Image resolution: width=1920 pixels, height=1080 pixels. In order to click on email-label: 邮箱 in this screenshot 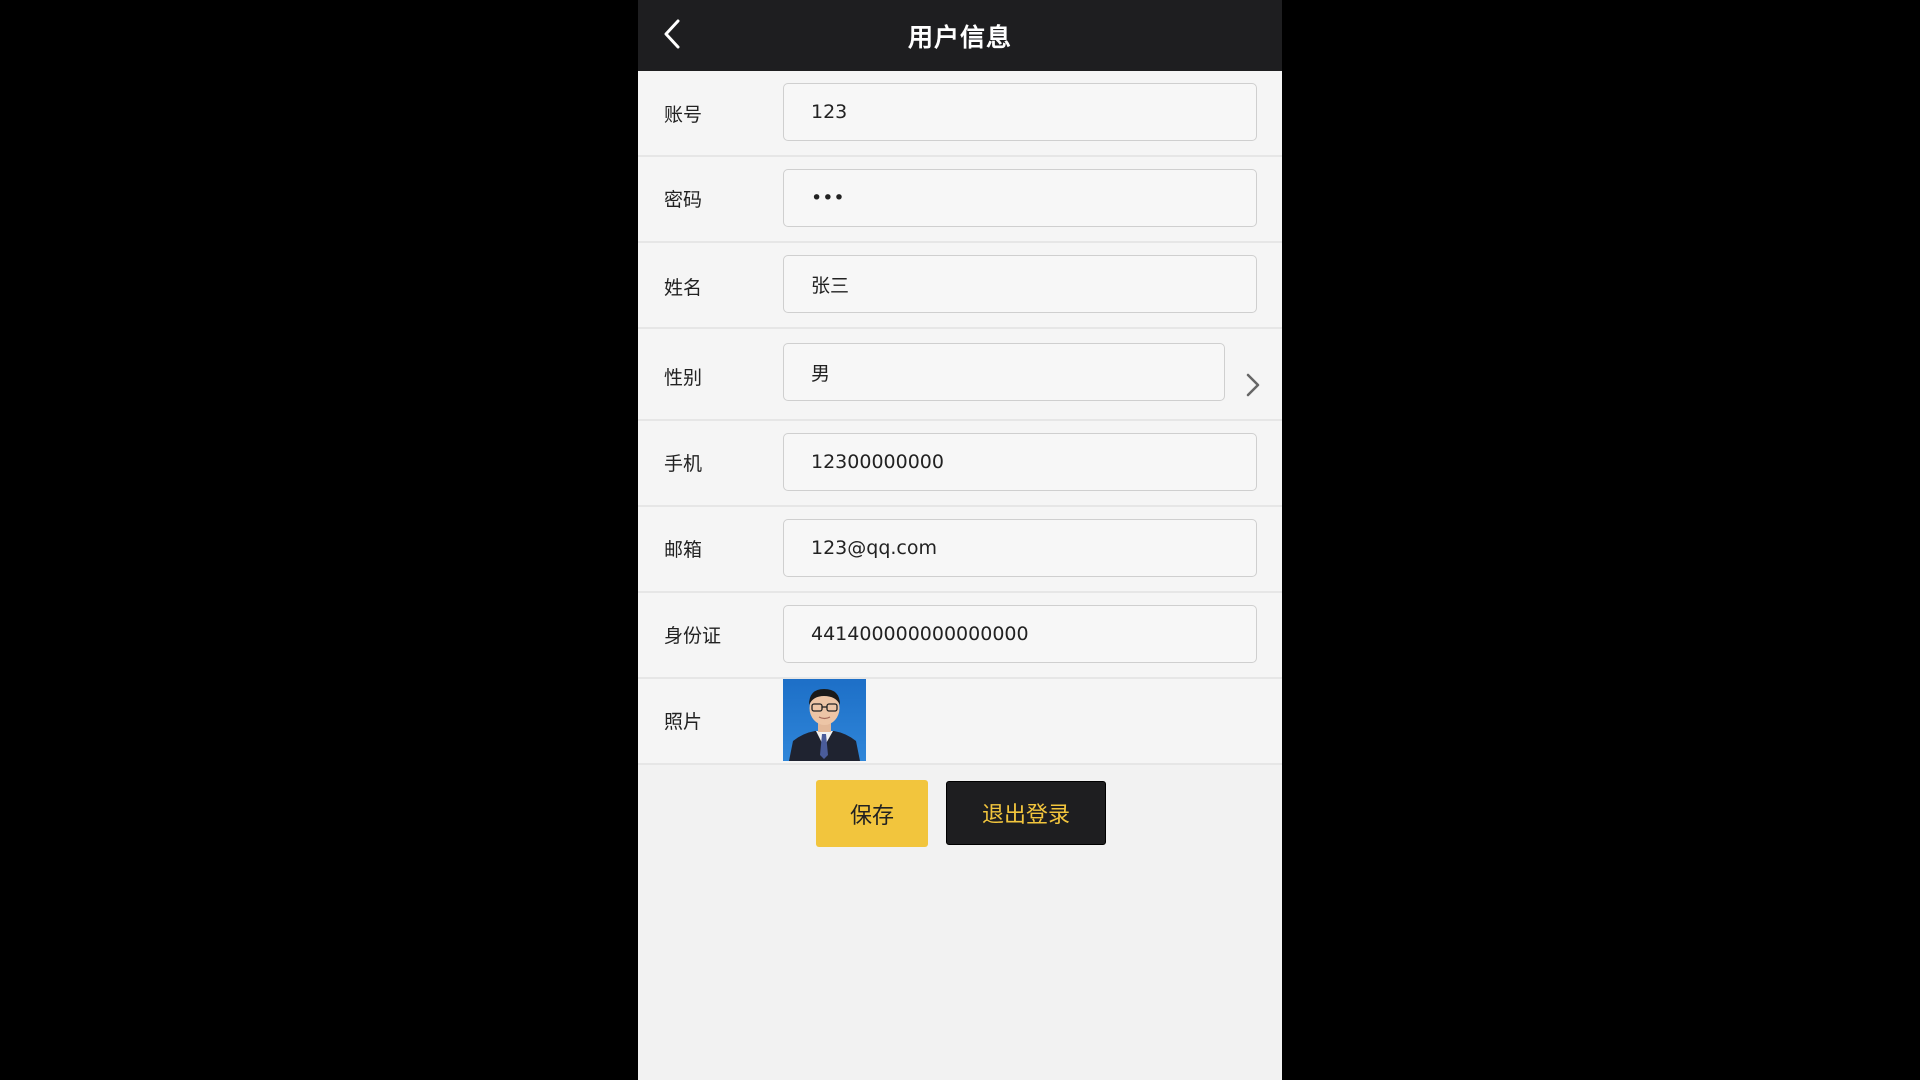, I will do `click(683, 550)`.